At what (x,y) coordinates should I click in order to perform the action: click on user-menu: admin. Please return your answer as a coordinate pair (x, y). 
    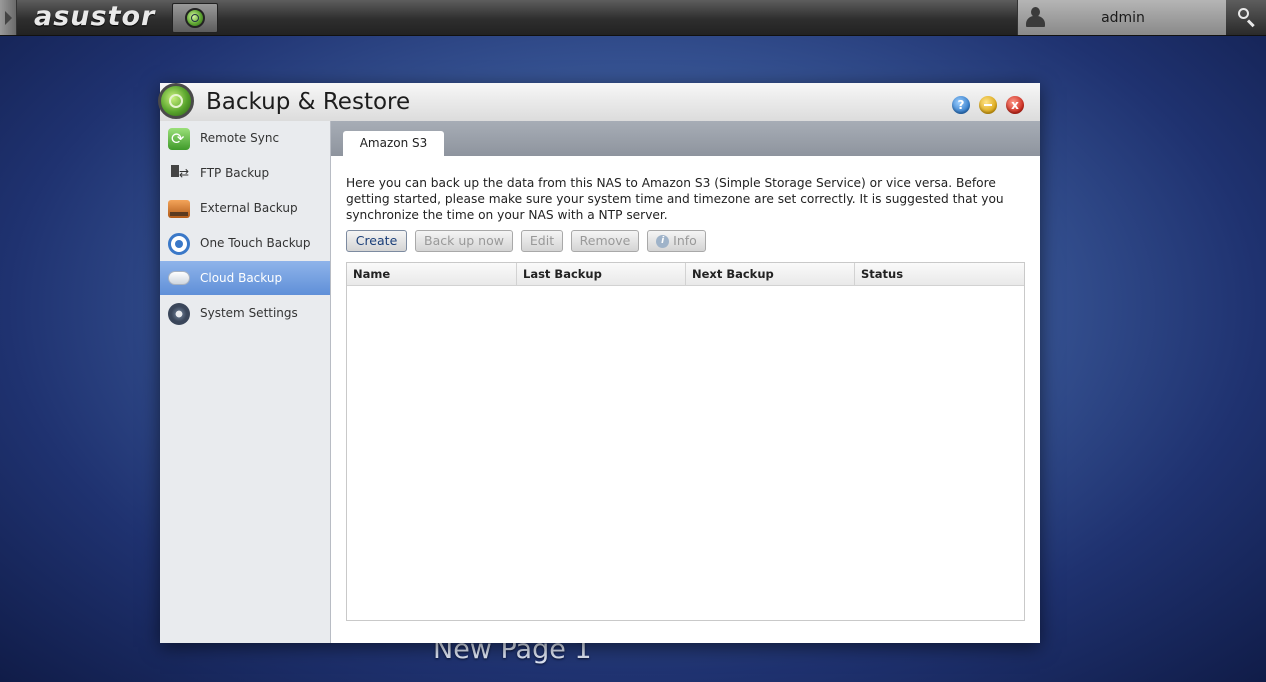
    Looking at the image, I should click on (1122, 17).